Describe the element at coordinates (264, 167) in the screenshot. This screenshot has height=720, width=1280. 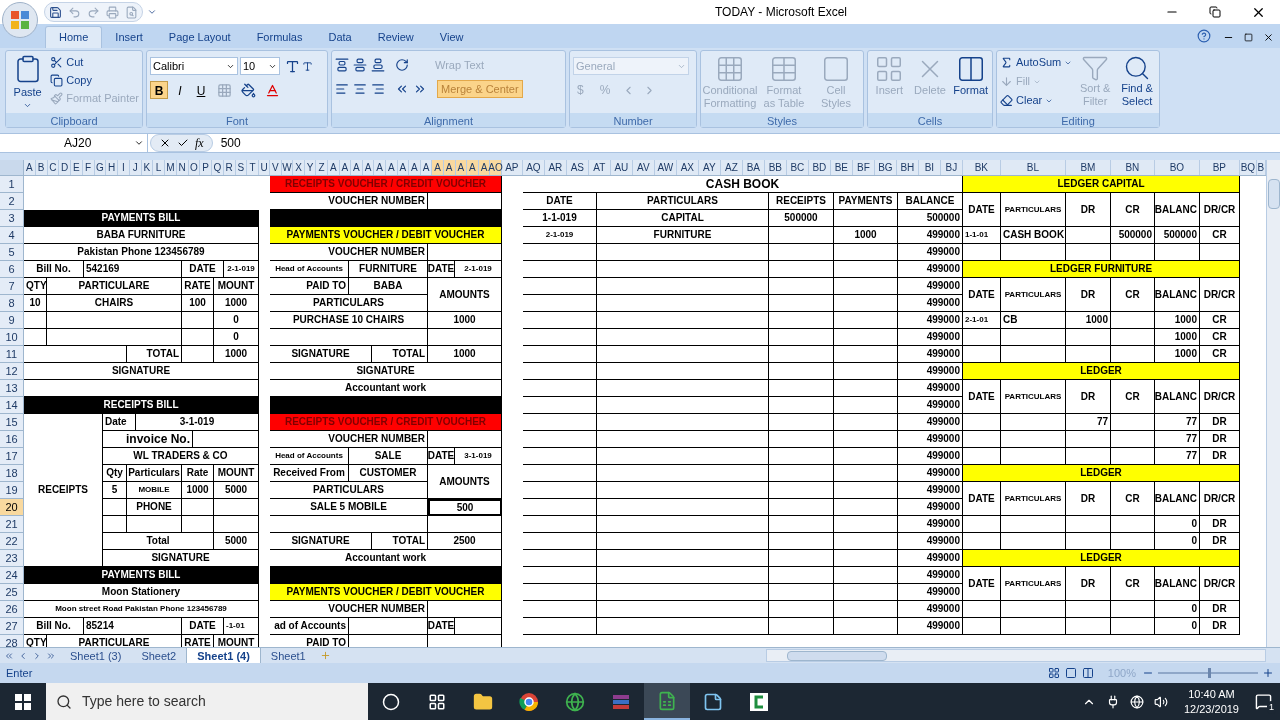
I see `column-header: U` at that location.